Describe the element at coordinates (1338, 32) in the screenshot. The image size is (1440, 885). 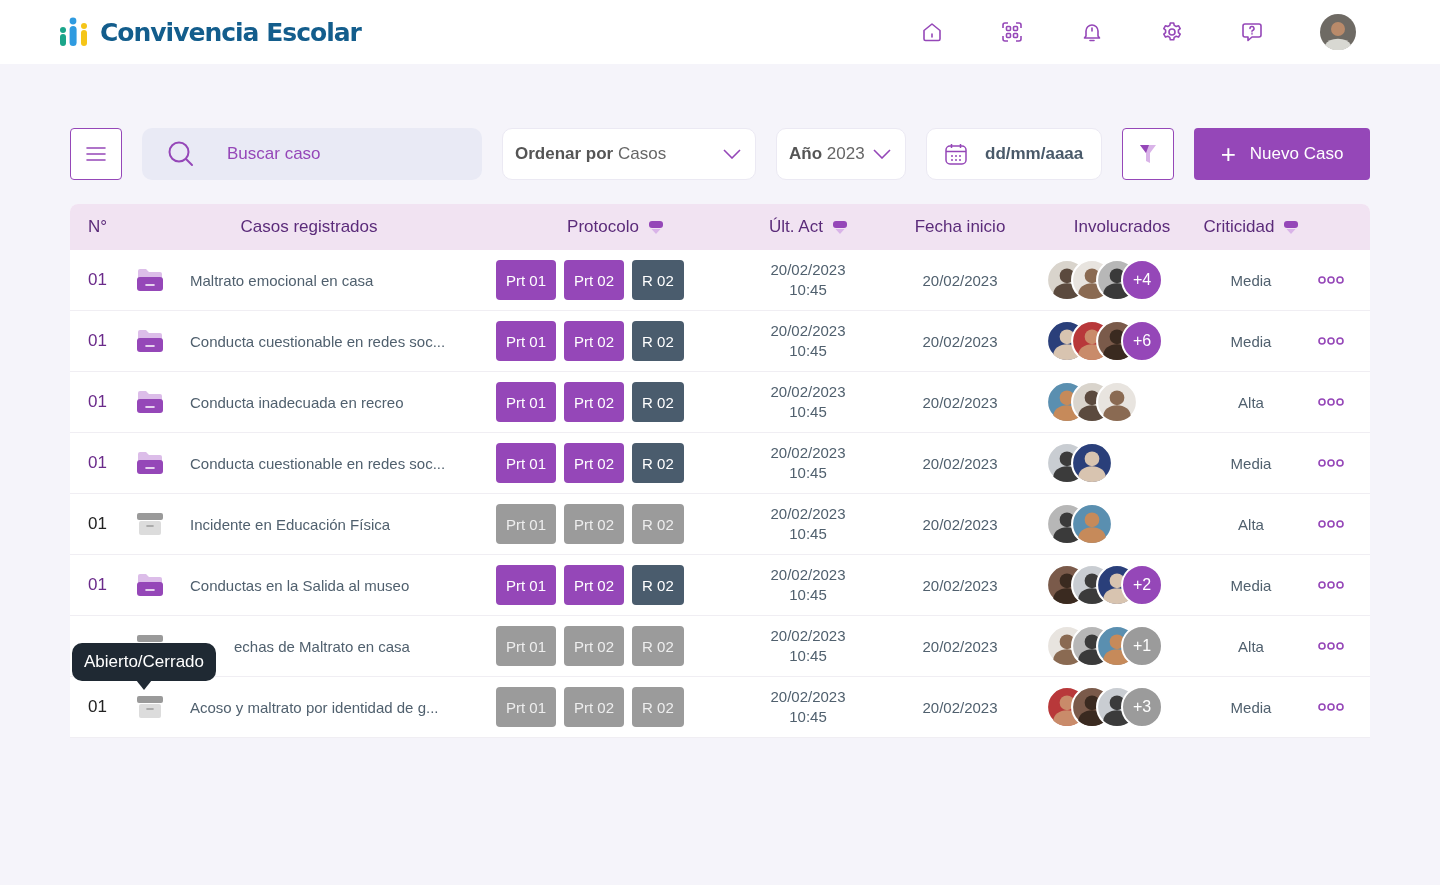
I see `user-avatar` at that location.